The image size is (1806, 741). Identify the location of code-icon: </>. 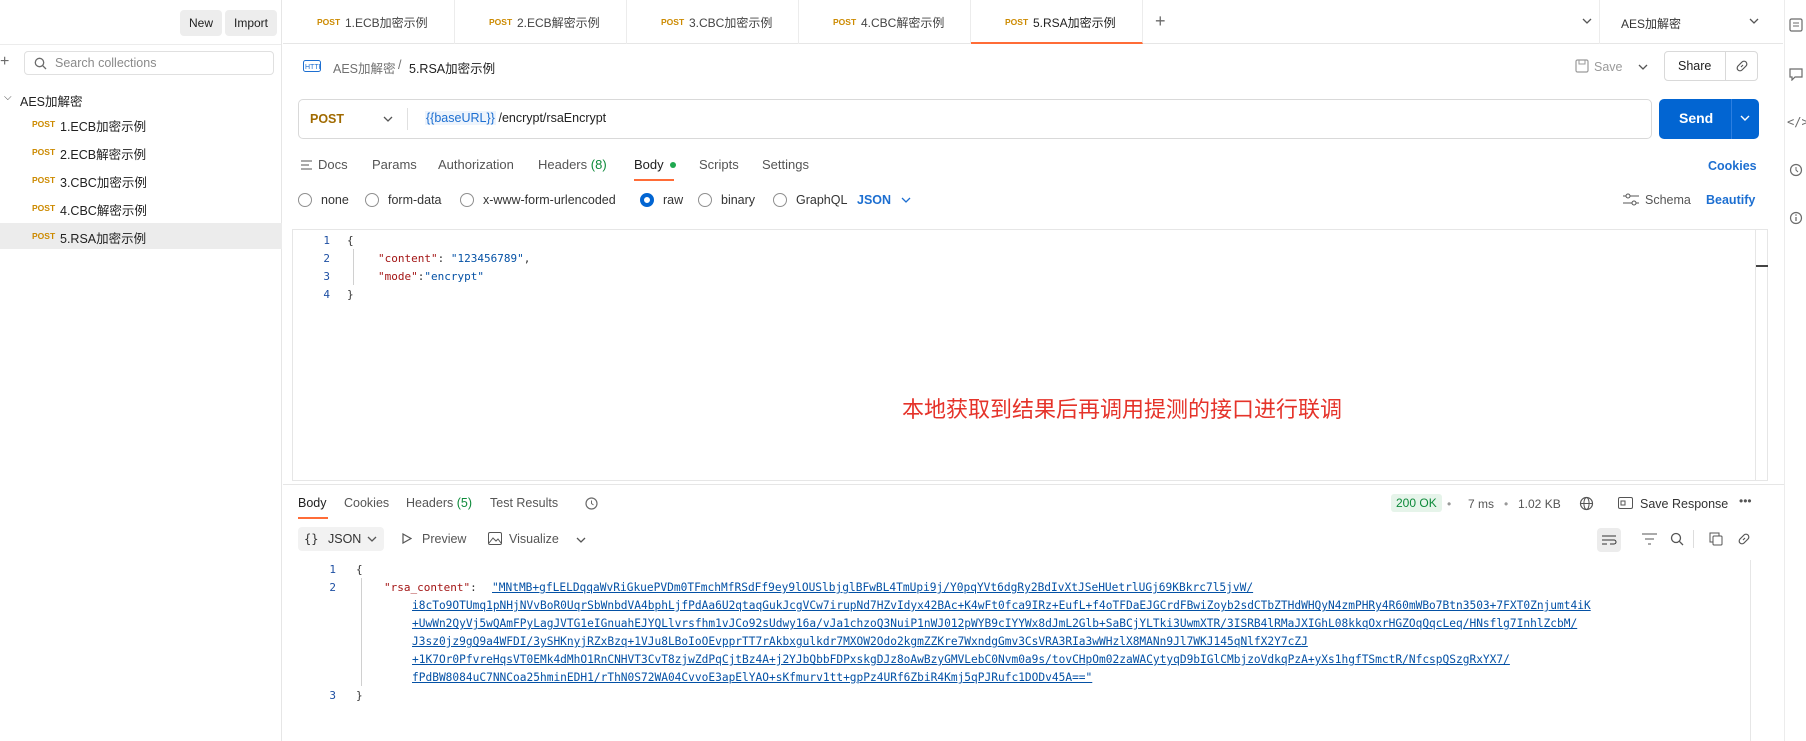
(1796, 122).